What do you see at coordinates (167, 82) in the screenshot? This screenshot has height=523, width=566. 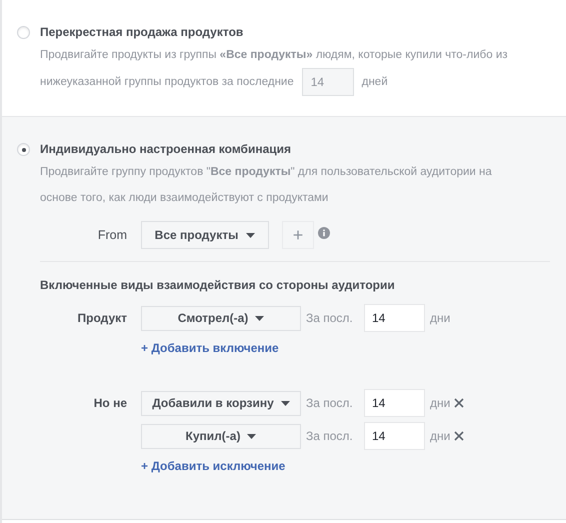 I see `option-description: нижеуказанной группы продуктов за последние` at bounding box center [167, 82].